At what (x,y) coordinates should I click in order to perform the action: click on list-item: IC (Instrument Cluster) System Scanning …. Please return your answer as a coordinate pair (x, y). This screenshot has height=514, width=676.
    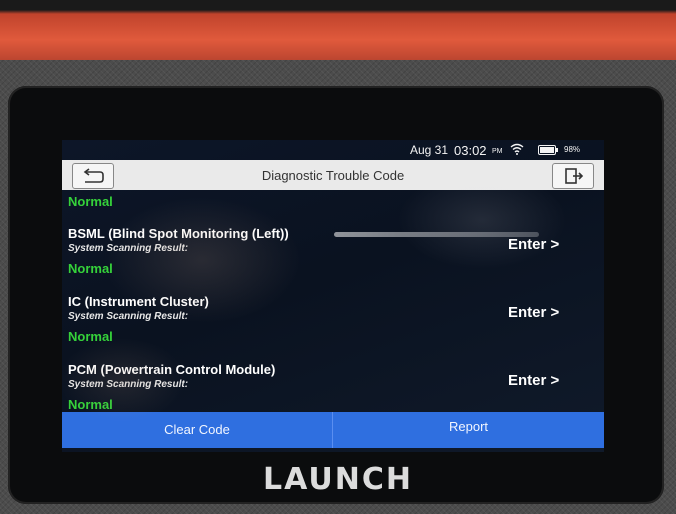
    Looking at the image, I should click on (333, 327).